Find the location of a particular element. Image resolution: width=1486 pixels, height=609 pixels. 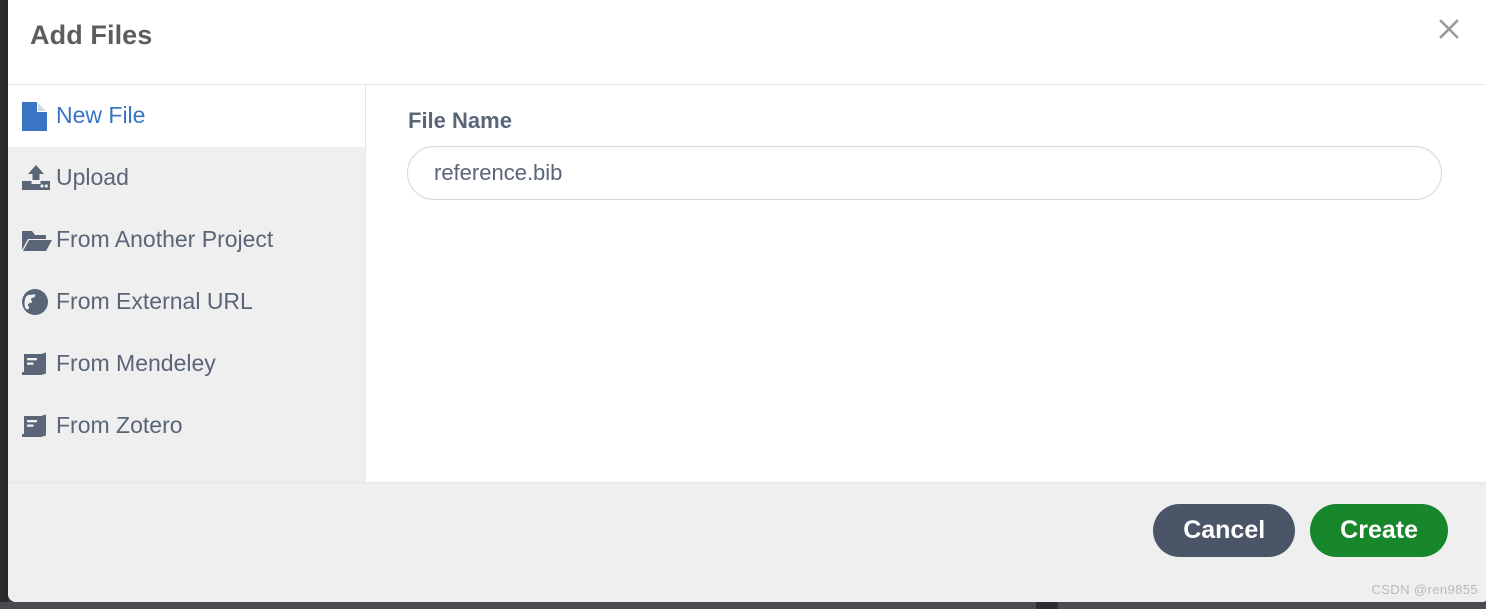

page-title: Add Files is located at coordinates (91, 35).